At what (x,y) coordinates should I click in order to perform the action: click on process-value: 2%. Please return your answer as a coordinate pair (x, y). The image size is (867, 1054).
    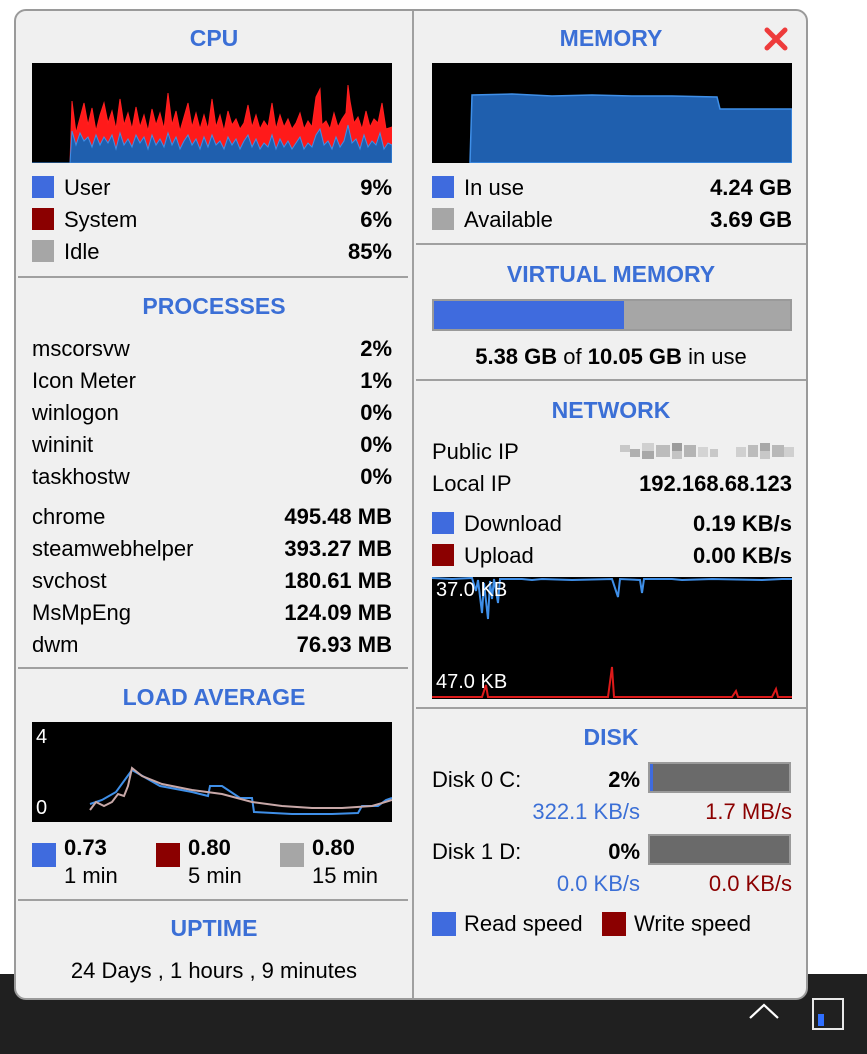
    Looking at the image, I should click on (376, 348).